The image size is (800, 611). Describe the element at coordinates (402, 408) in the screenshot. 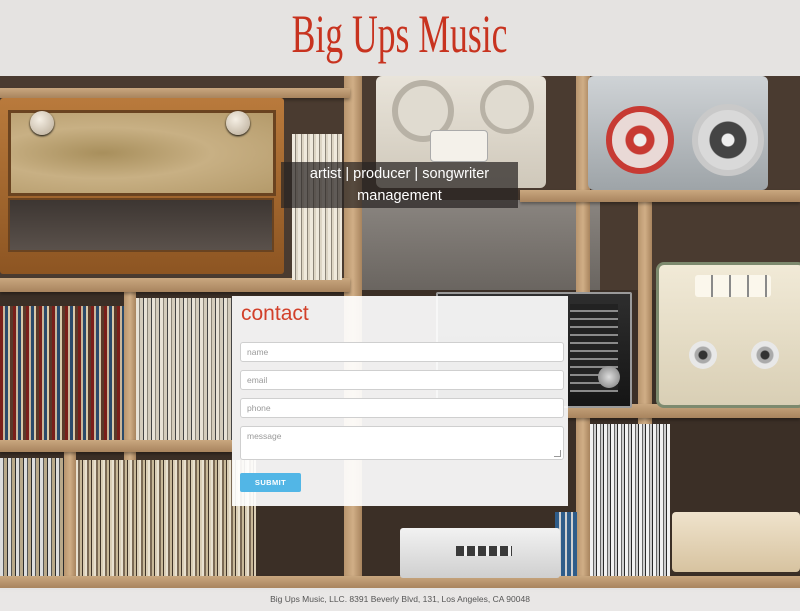

I see `phone-field: phone` at that location.